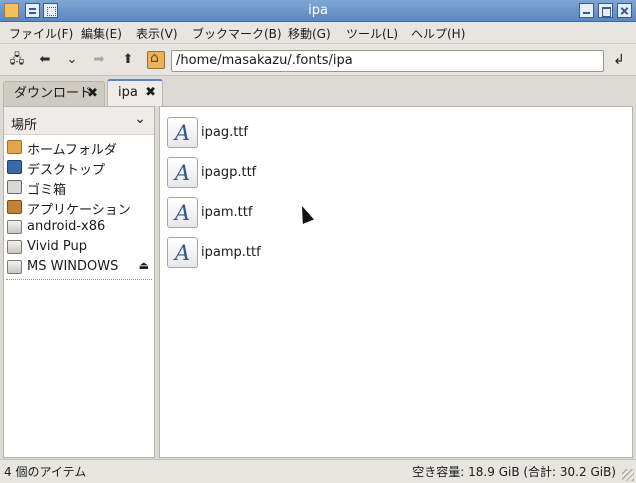  What do you see at coordinates (231, 252) in the screenshot?
I see `file-name: ipamp.ttf` at bounding box center [231, 252].